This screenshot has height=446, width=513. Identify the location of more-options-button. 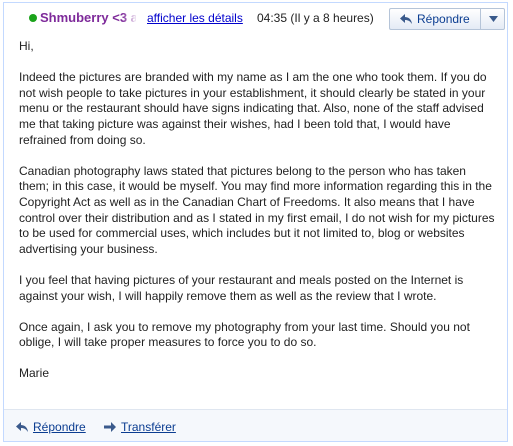
(492, 19).